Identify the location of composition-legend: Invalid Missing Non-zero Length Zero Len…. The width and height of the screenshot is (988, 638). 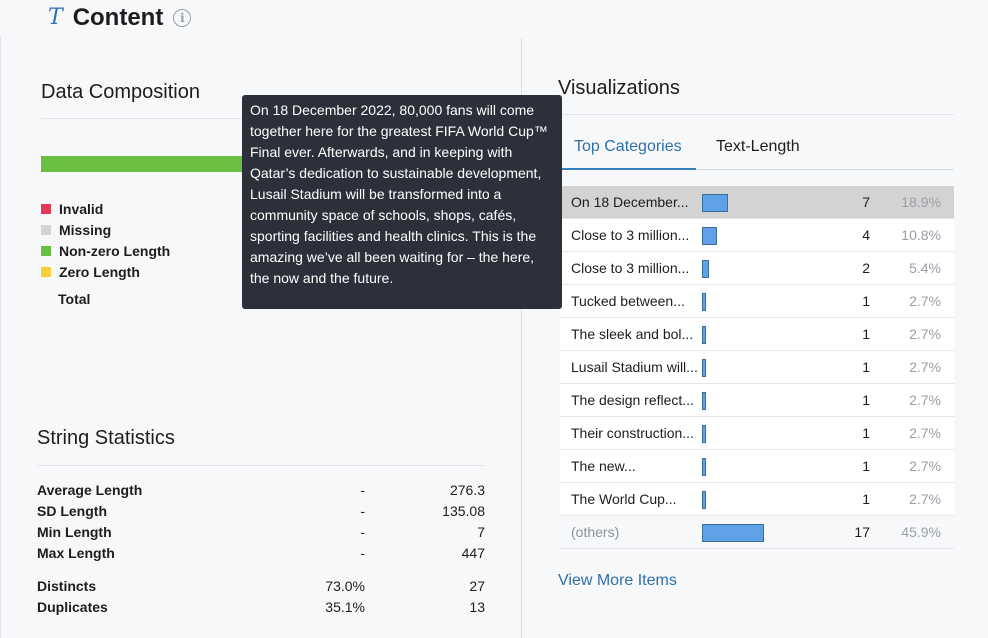
(105, 240).